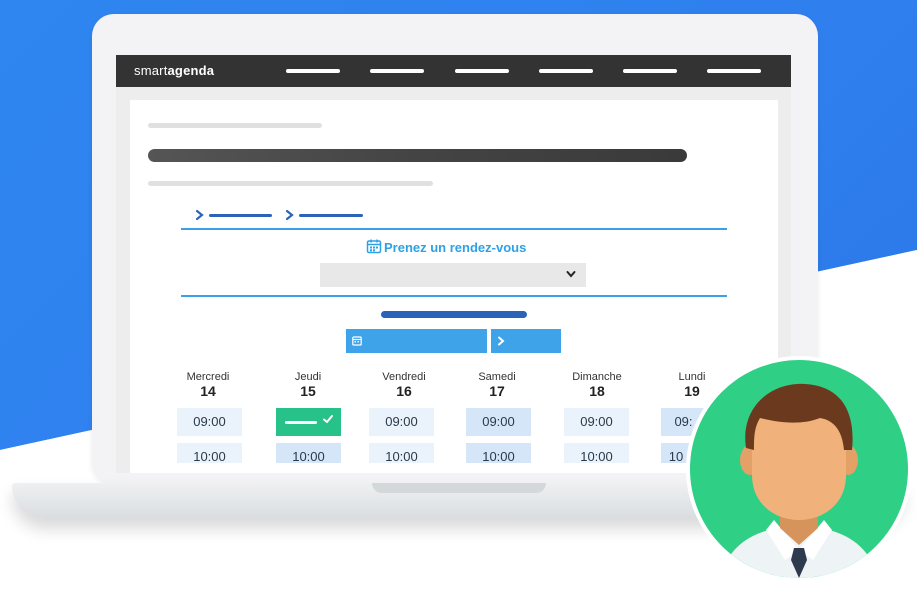 The width and height of the screenshot is (917, 595). What do you see at coordinates (208, 391) in the screenshot?
I see `day-number: 14` at bounding box center [208, 391].